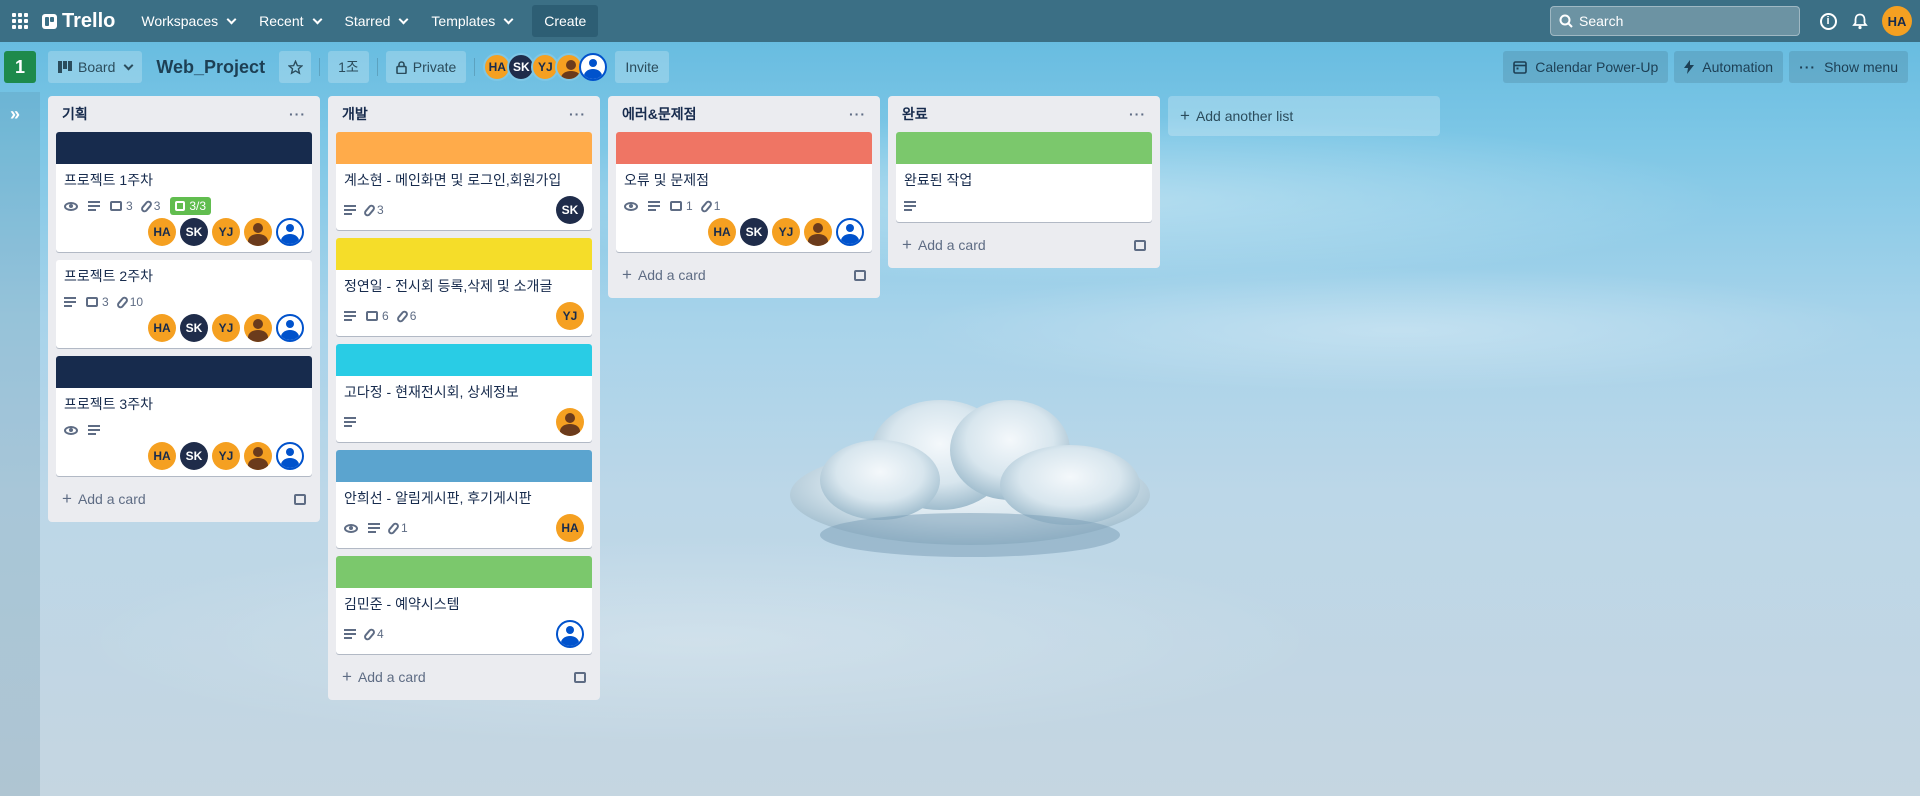 The height and width of the screenshot is (796, 1920). Describe the element at coordinates (744, 206) in the screenshot. I see `card-badges-row: 11` at that location.